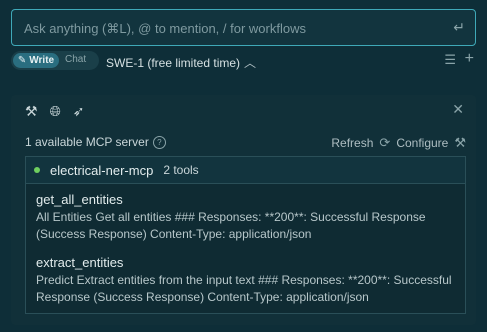  What do you see at coordinates (79, 111) in the screenshot?
I see `rocket-icon: ➶` at bounding box center [79, 111].